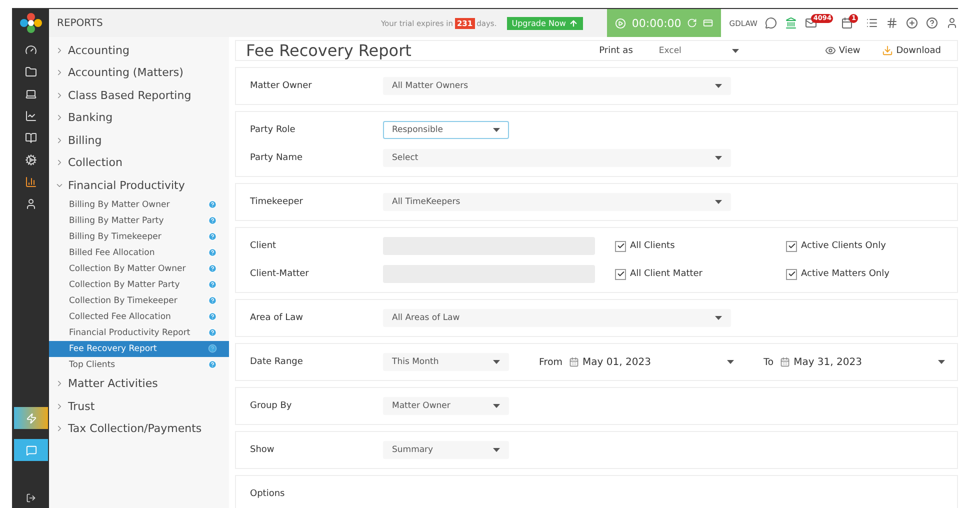 The height and width of the screenshot is (508, 964). I want to click on sidebar-subitem: Billing By Timekeeper, so click(139, 236).